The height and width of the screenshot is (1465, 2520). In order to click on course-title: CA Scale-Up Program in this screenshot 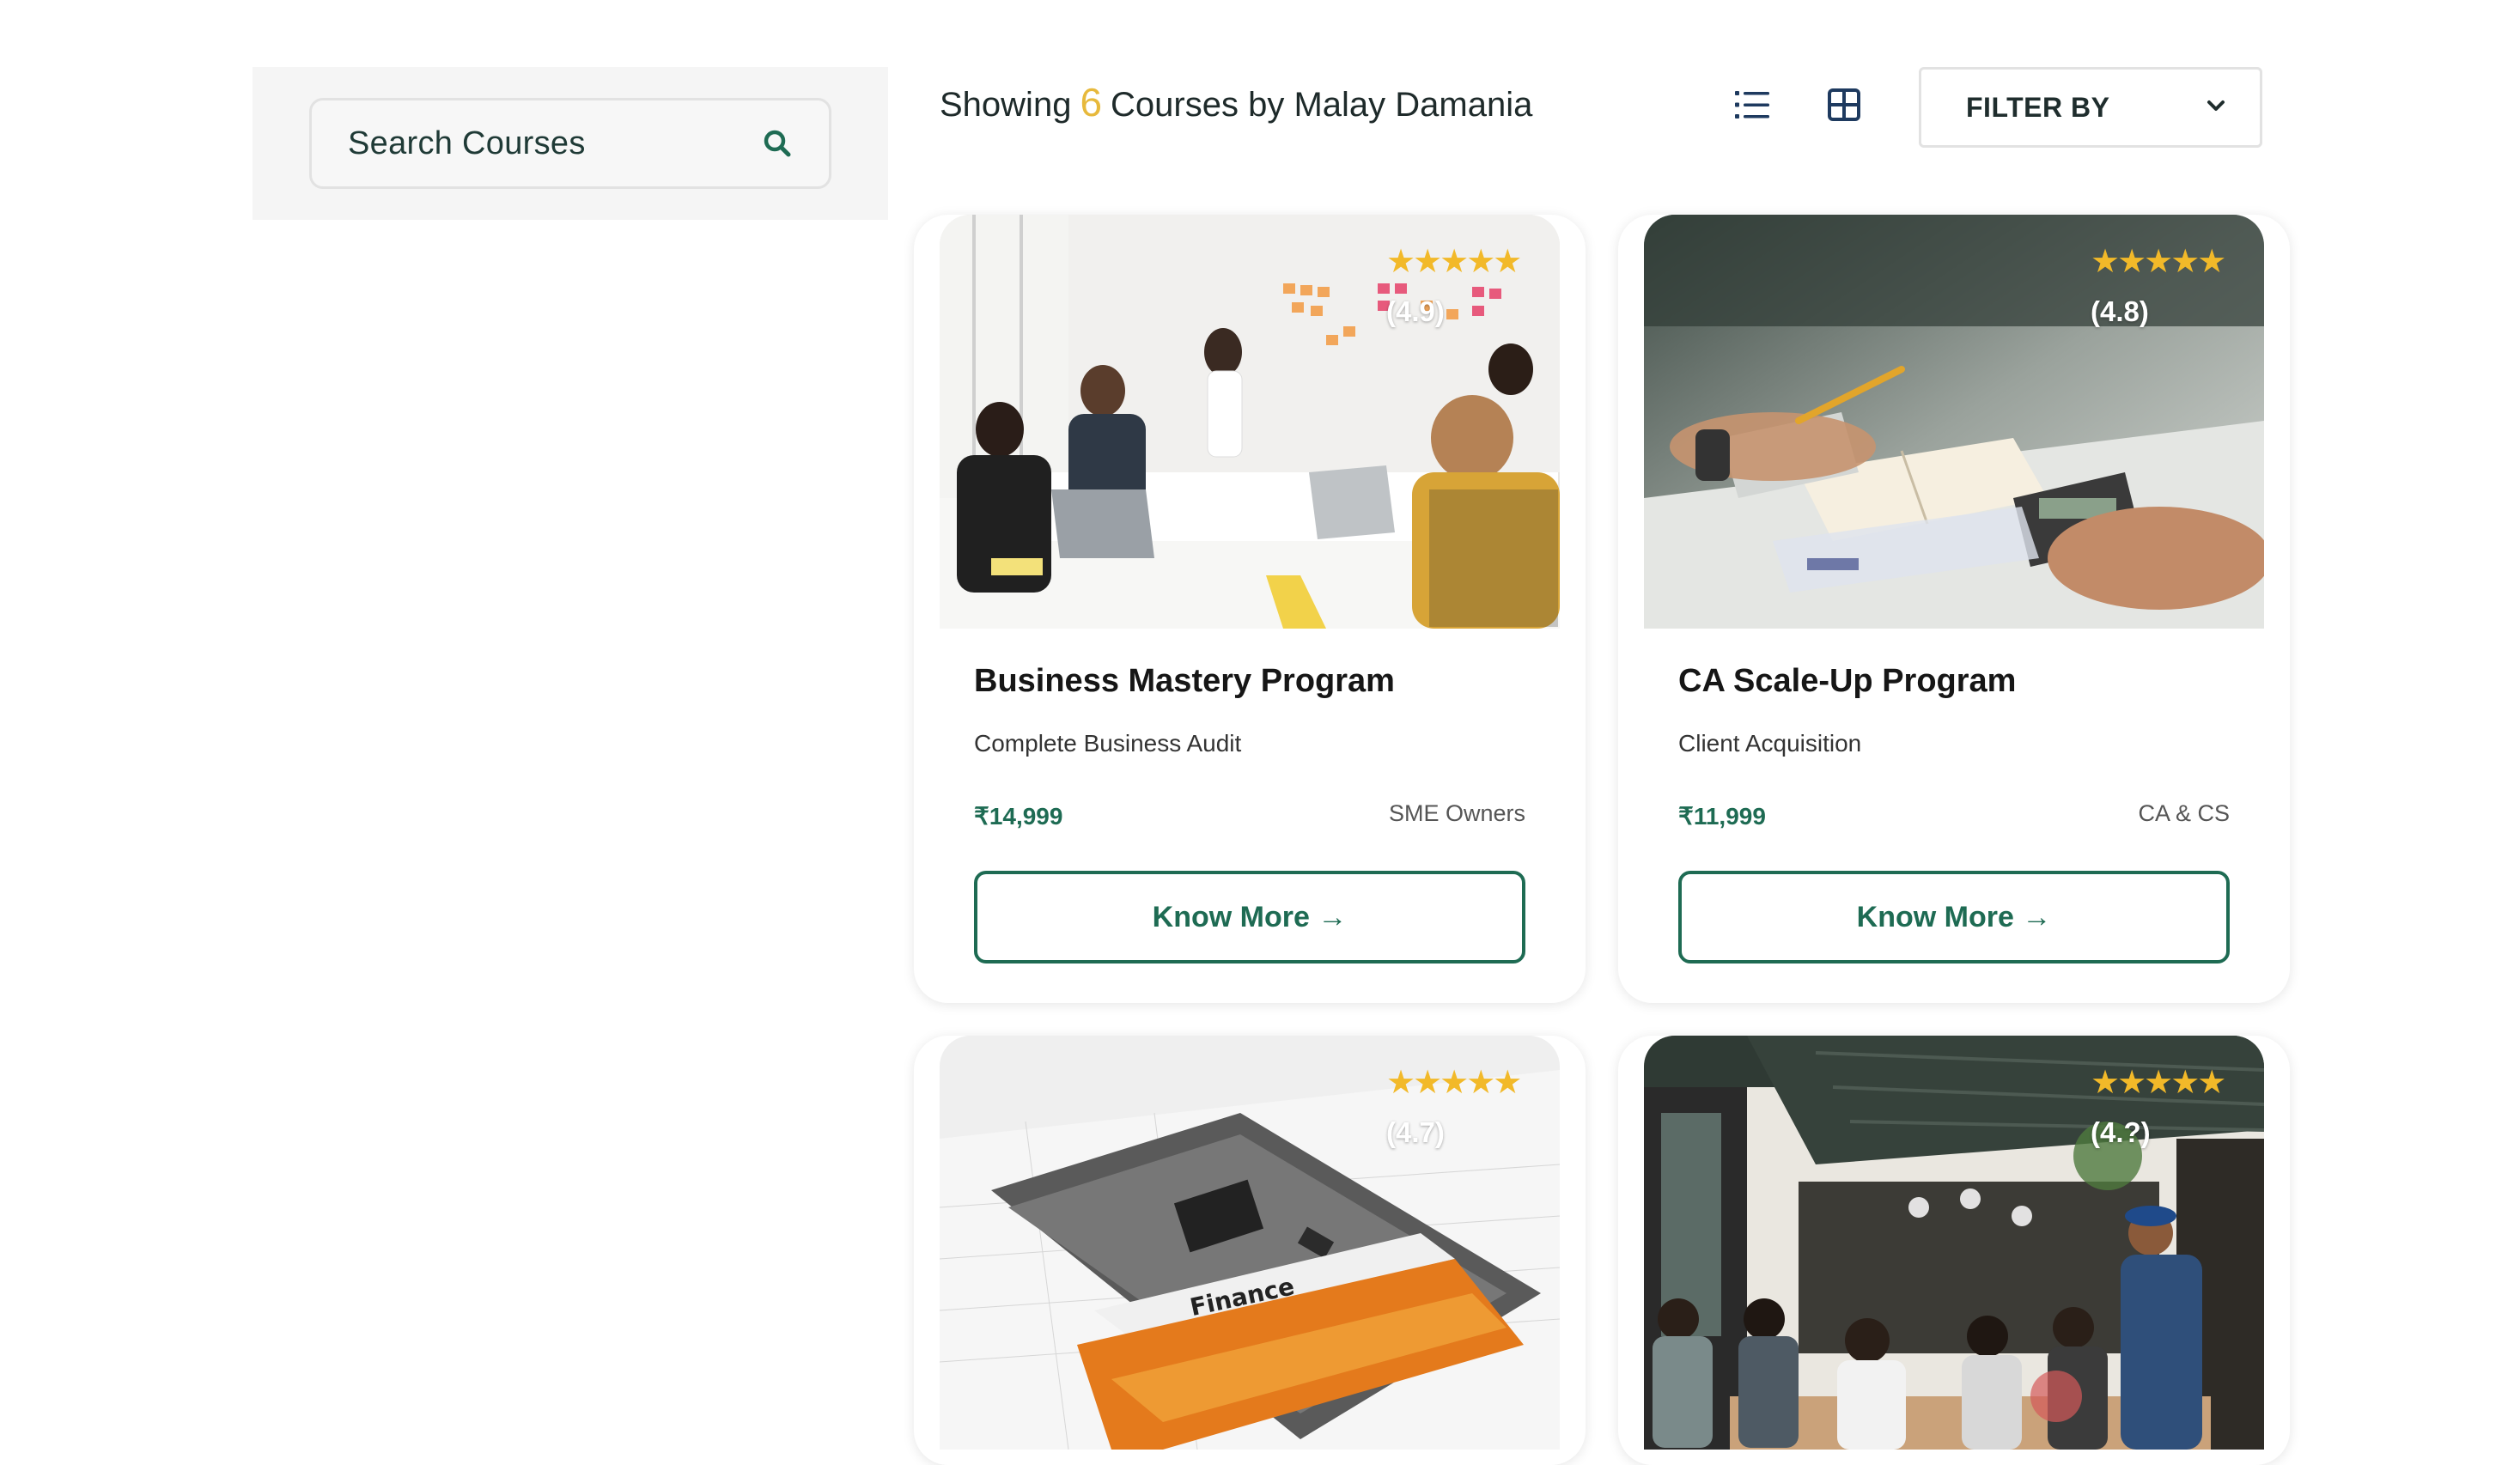, I will do `click(1848, 681)`.